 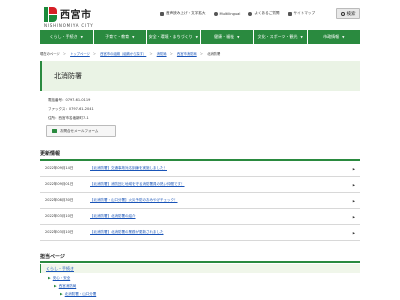 I want to click on news-item: 2022年03月10日 【北消防署】北消防署の業務が更新されました ▶, so click(x=200, y=233).